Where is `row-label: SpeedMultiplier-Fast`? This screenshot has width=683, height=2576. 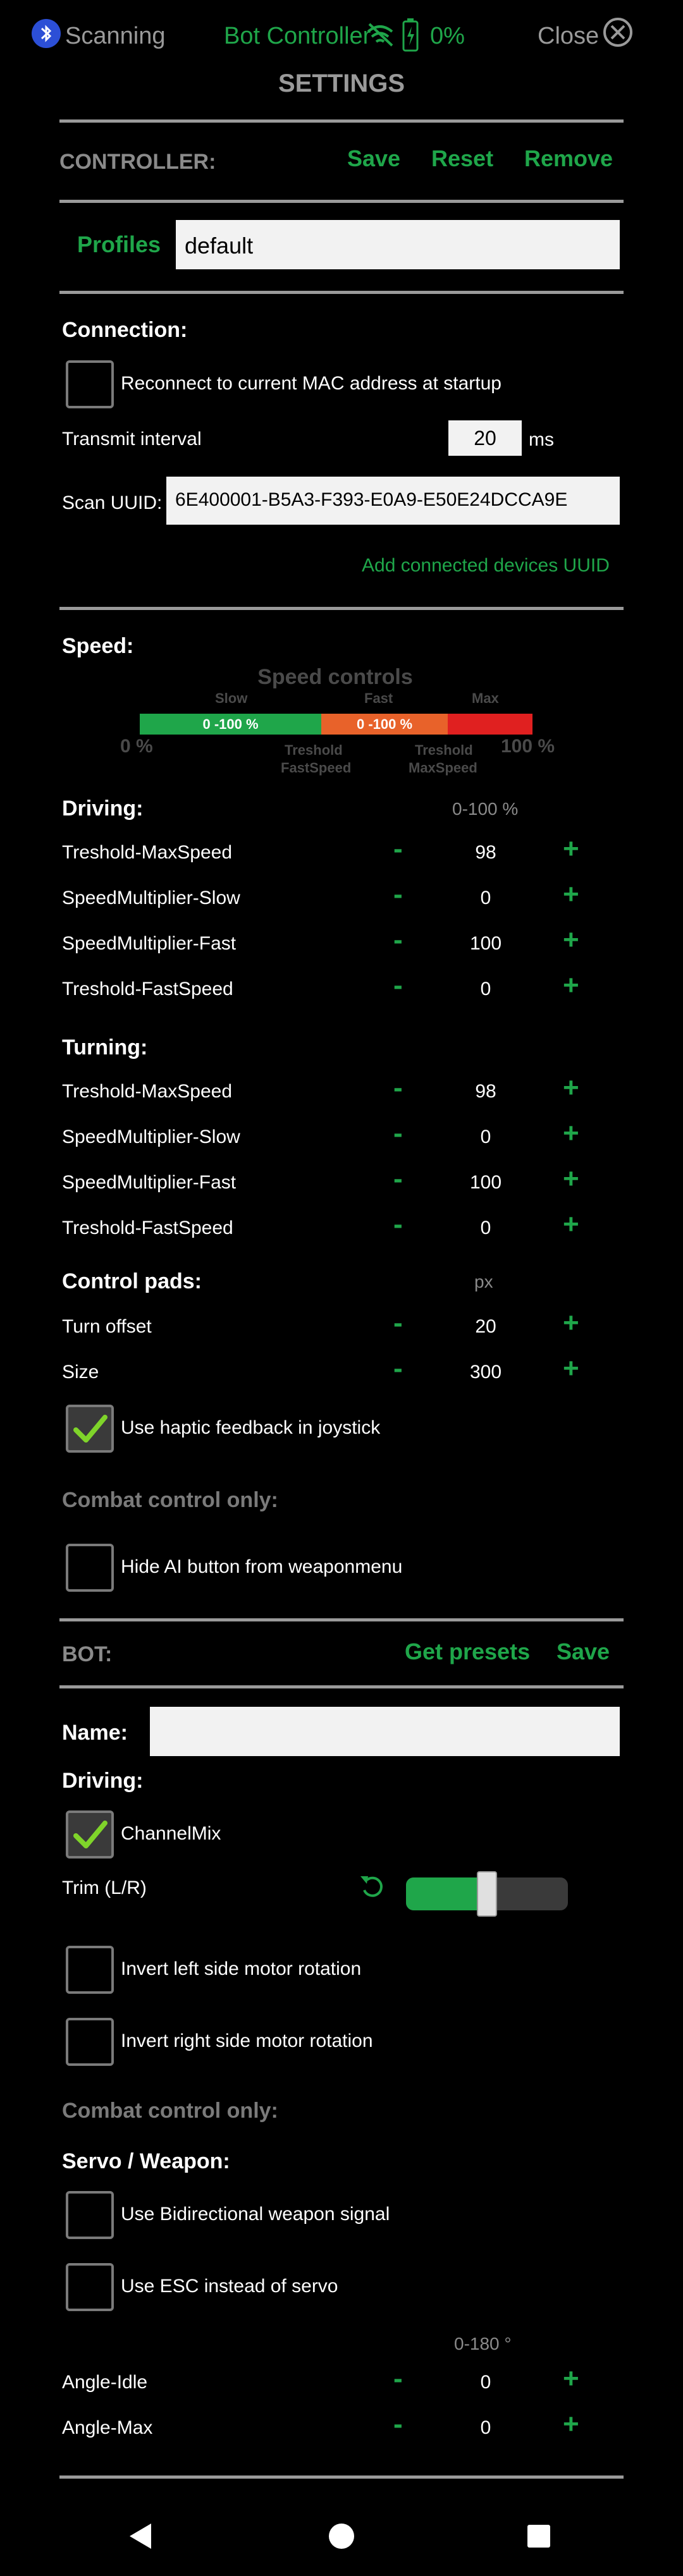
row-label: SpeedMultiplier-Fast is located at coordinates (149, 943).